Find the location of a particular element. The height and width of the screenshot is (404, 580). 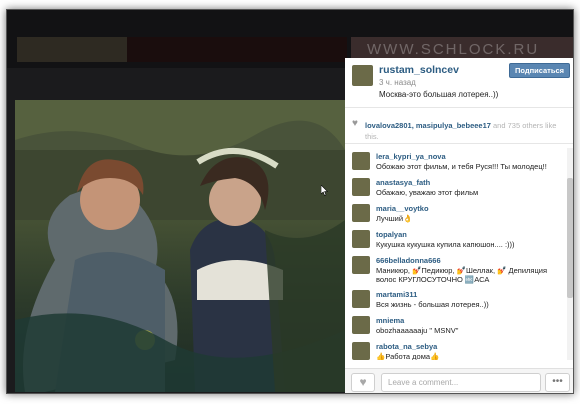

follow-button: Подписаться is located at coordinates (539, 70).